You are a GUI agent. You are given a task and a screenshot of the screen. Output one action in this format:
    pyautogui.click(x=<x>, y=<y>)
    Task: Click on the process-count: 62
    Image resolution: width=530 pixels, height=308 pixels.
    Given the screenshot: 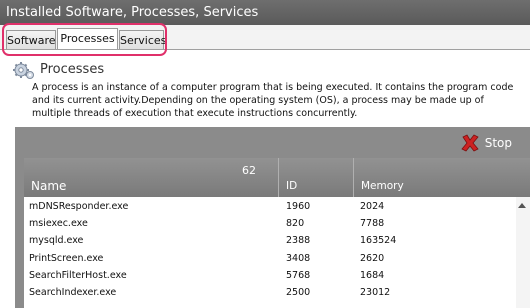 What is the action you would take?
    pyautogui.click(x=249, y=170)
    